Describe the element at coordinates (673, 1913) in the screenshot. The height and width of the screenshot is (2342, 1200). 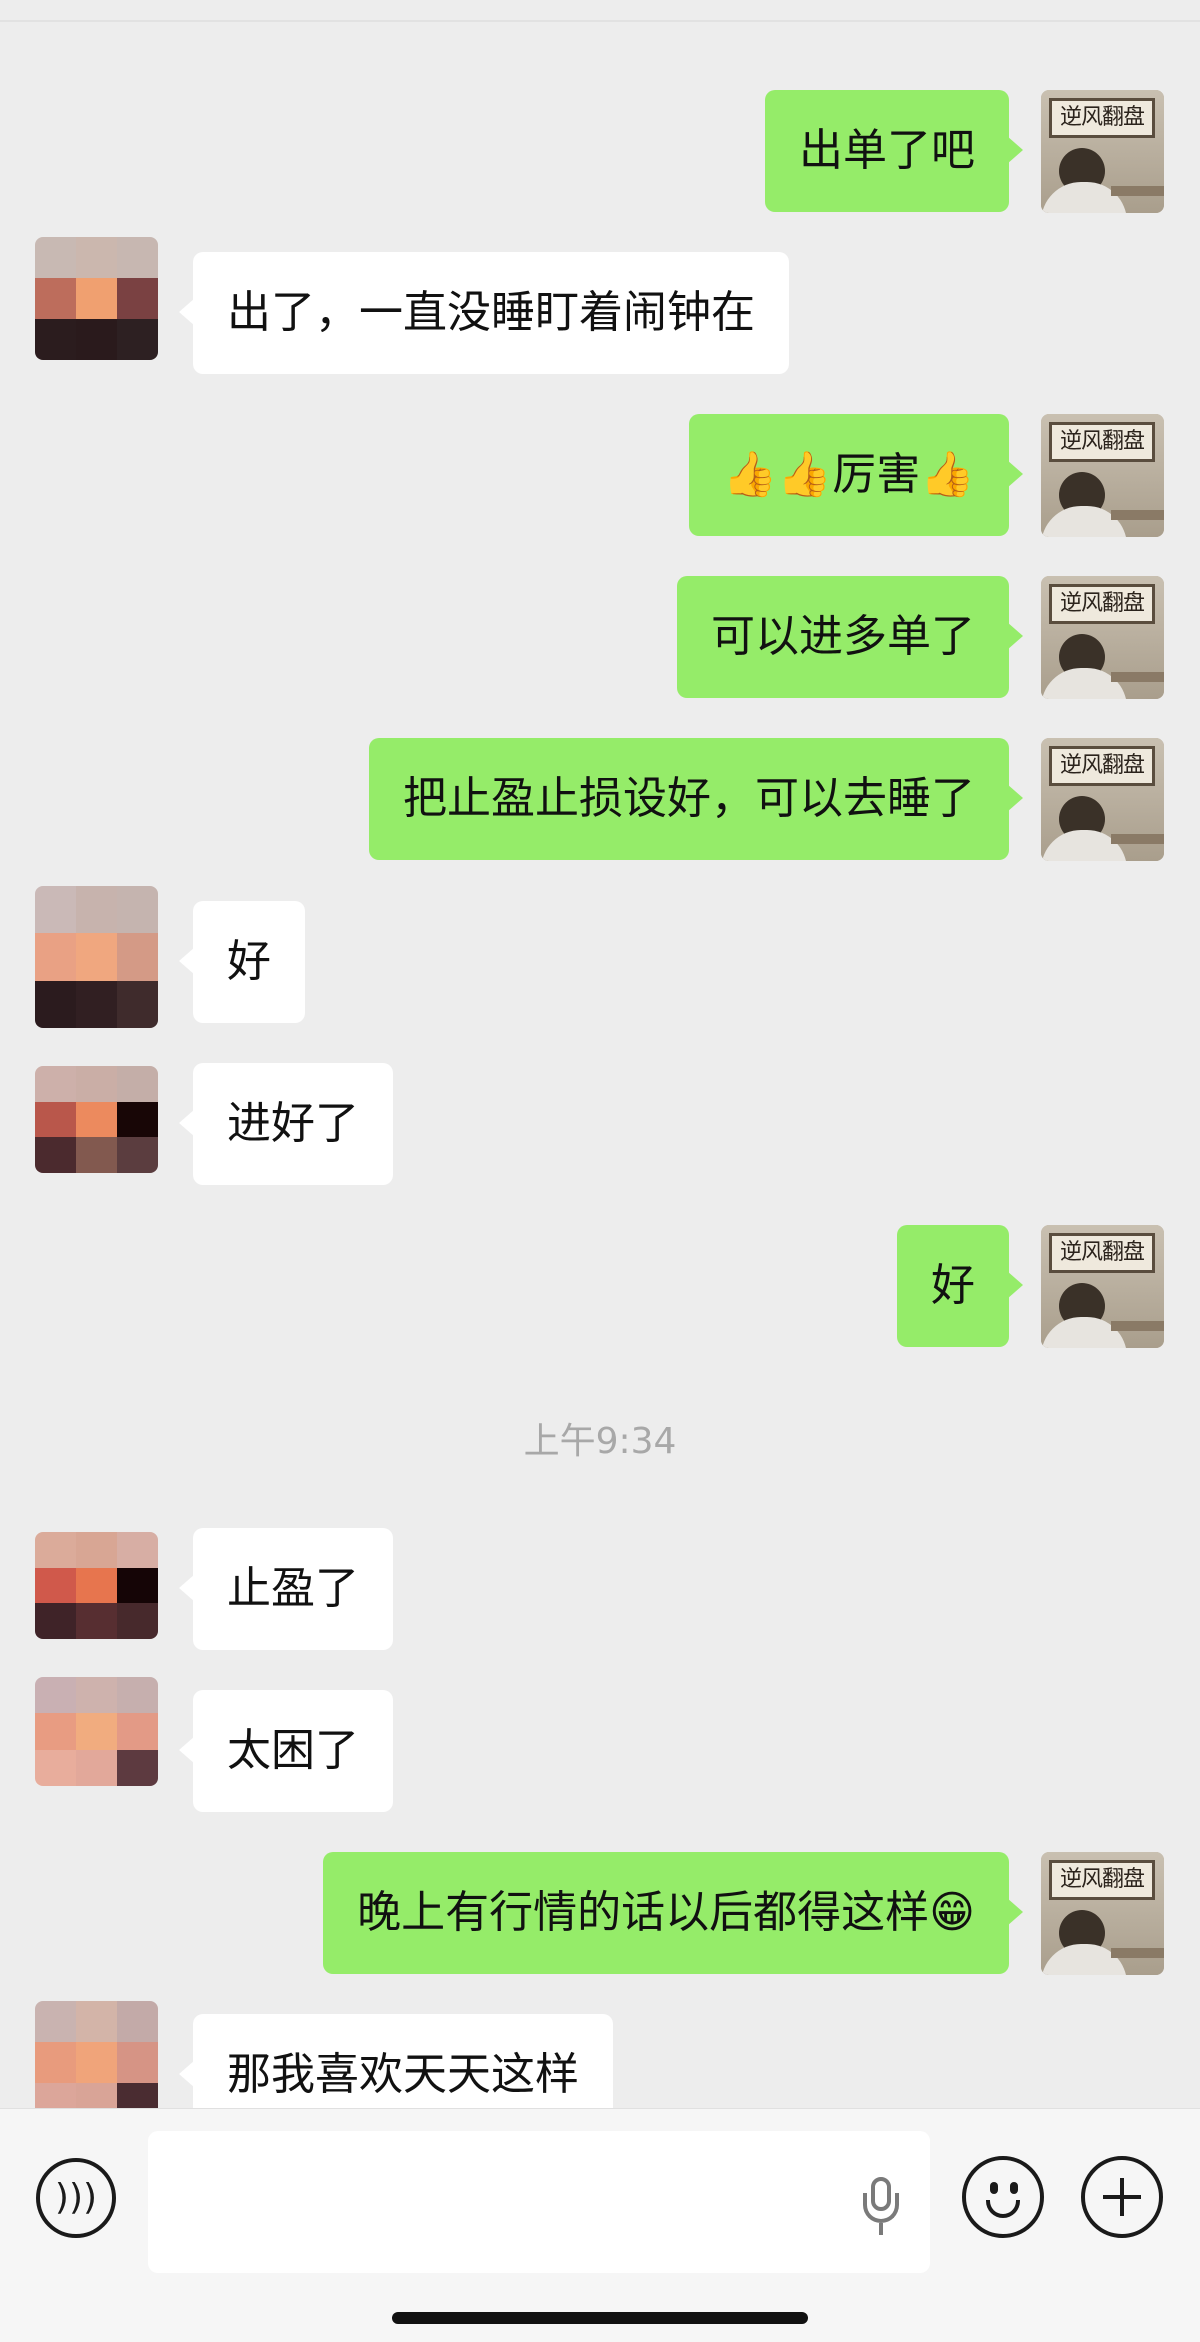
I see `my-message-bubble: 晚上有行情的话以后都得这样😁` at that location.